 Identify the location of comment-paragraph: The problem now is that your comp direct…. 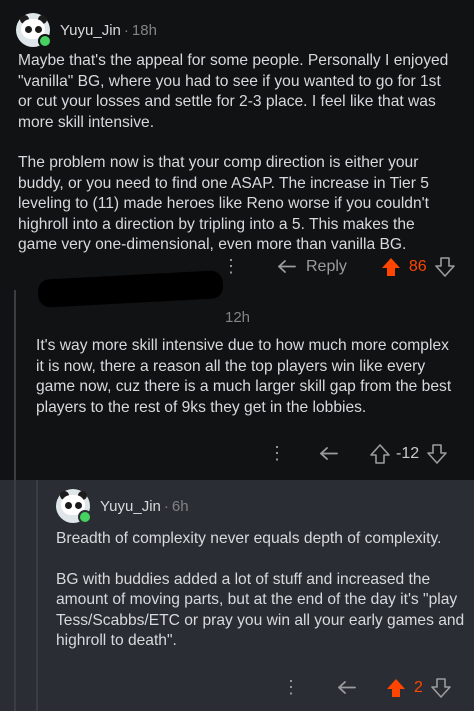
(223, 203).